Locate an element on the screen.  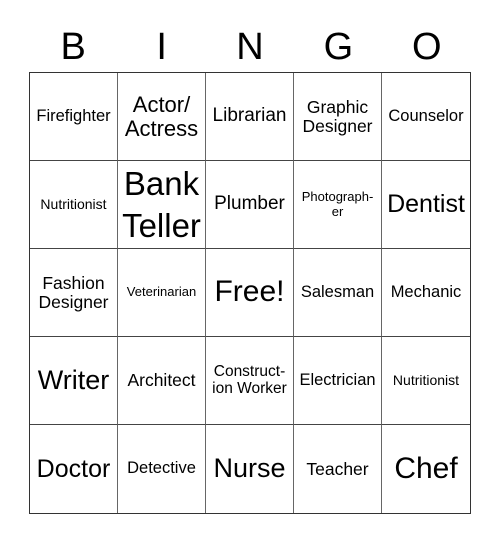
header-letter-g: G is located at coordinates (338, 47).